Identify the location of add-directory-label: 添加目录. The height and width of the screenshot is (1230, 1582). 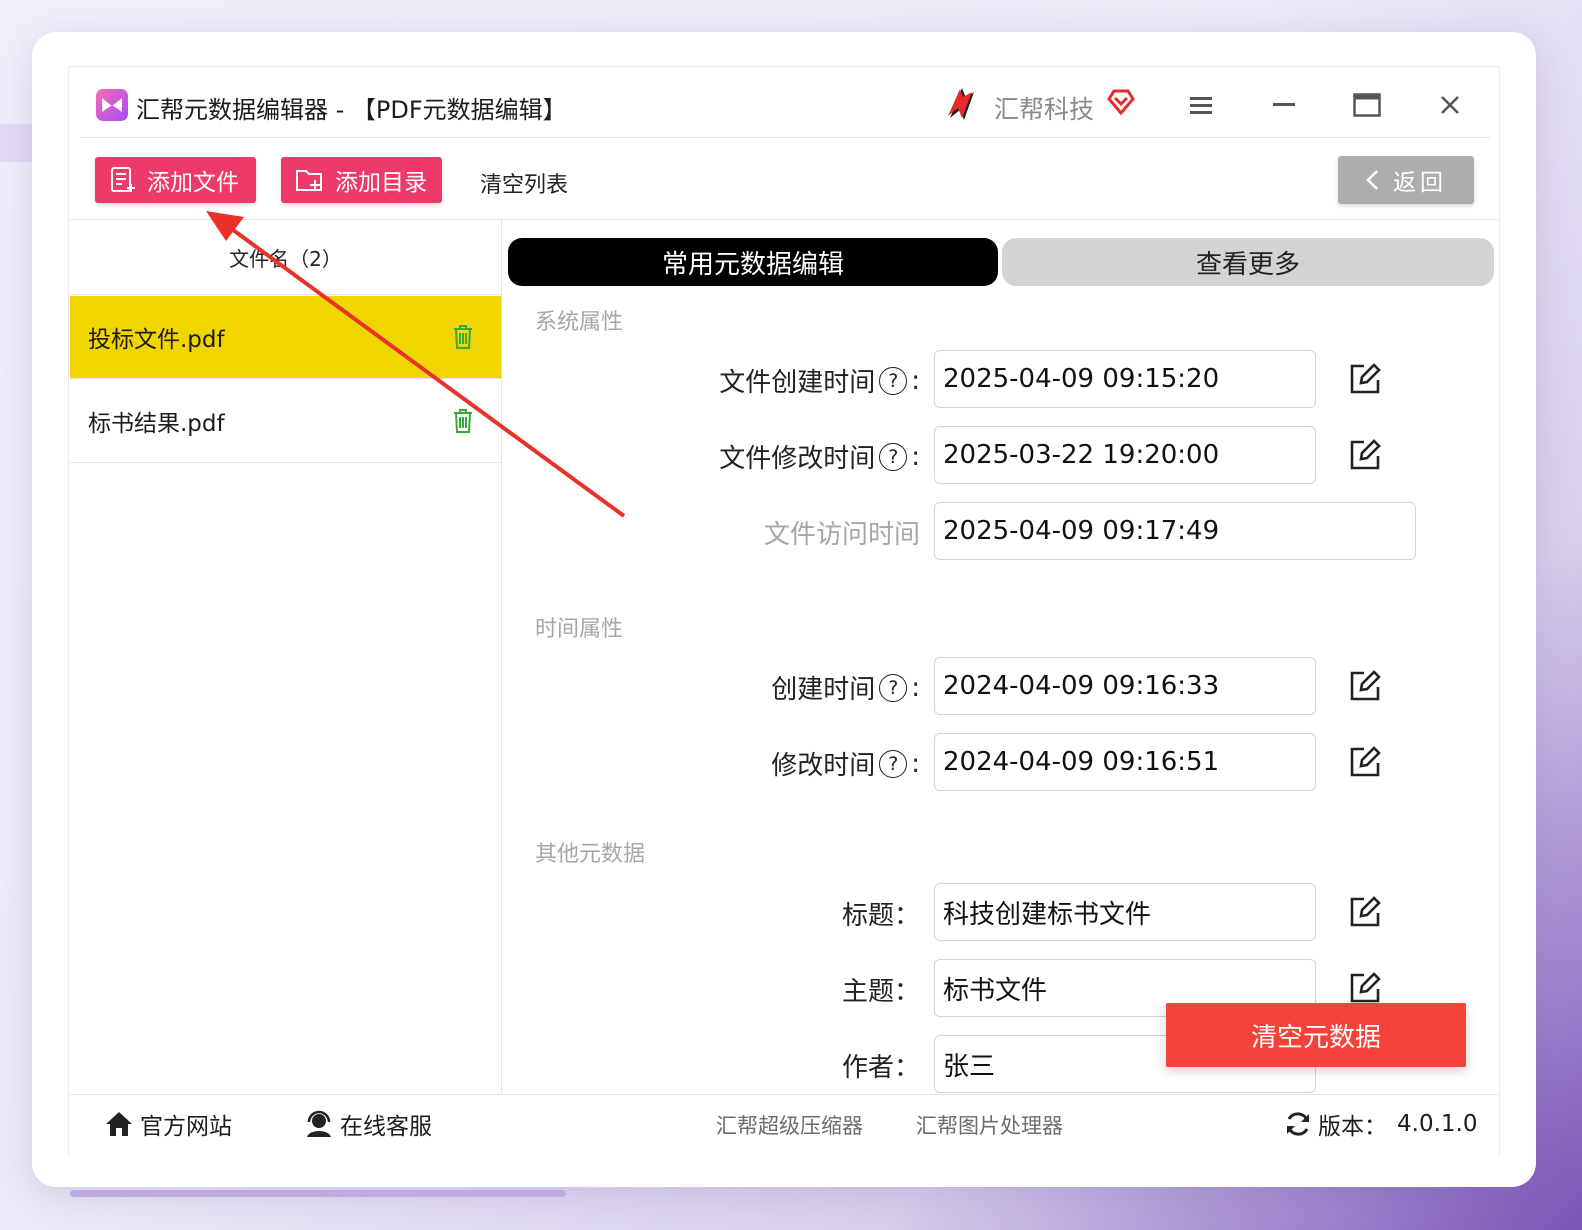
(381, 183).